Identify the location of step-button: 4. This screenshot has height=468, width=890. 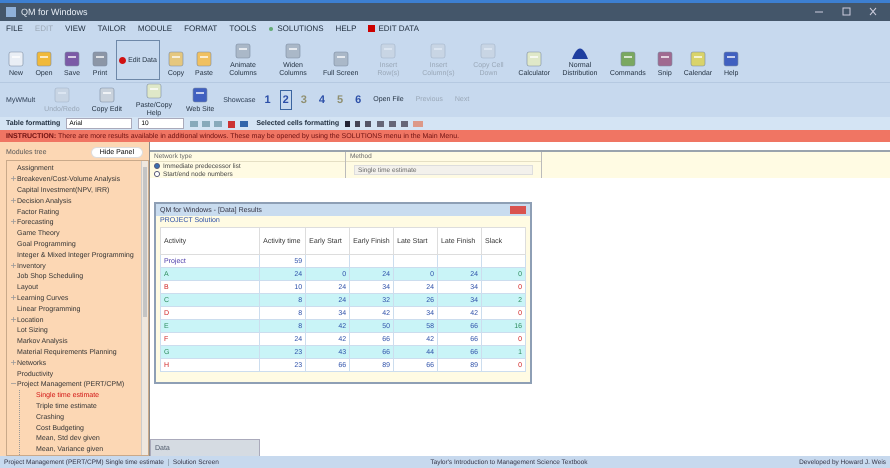
(322, 100).